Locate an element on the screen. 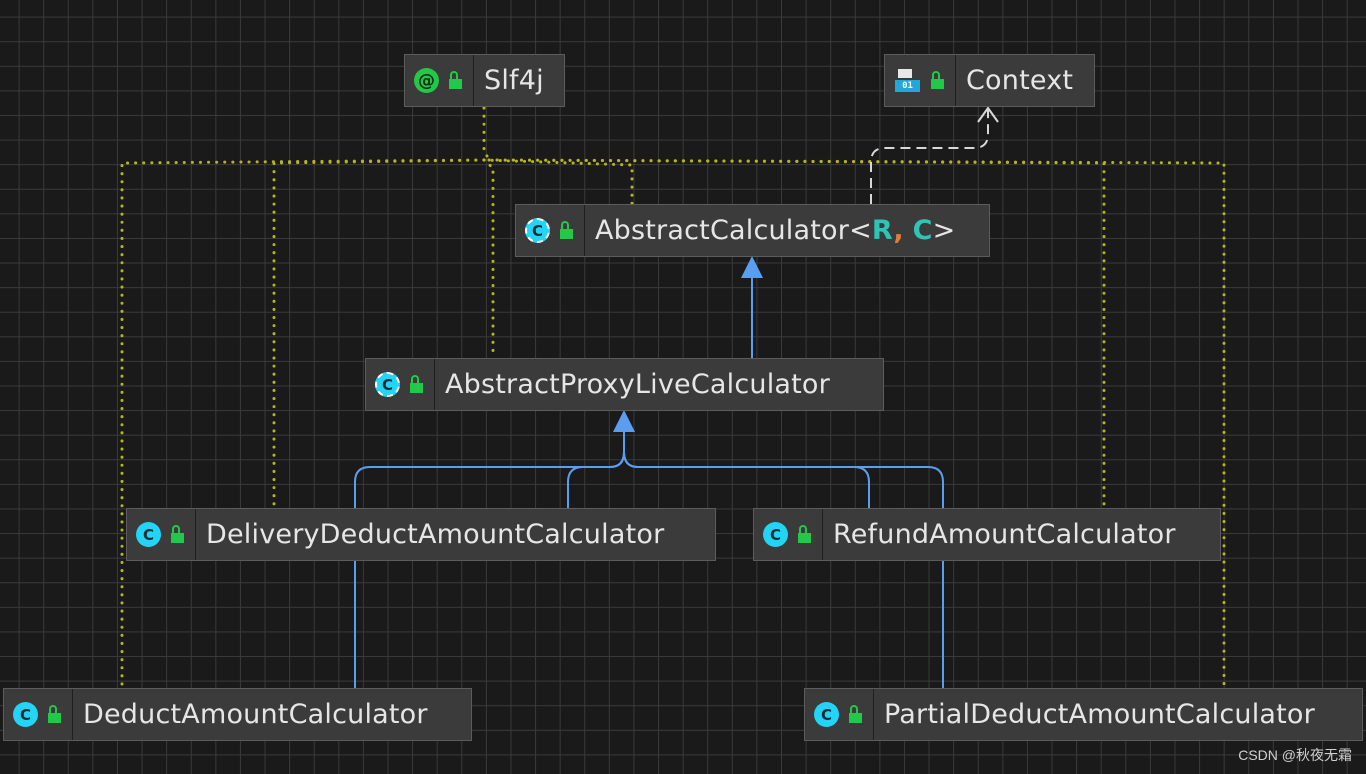 The image size is (1366, 774). edge-slf4j-to-abstract is located at coordinates (558, 182).